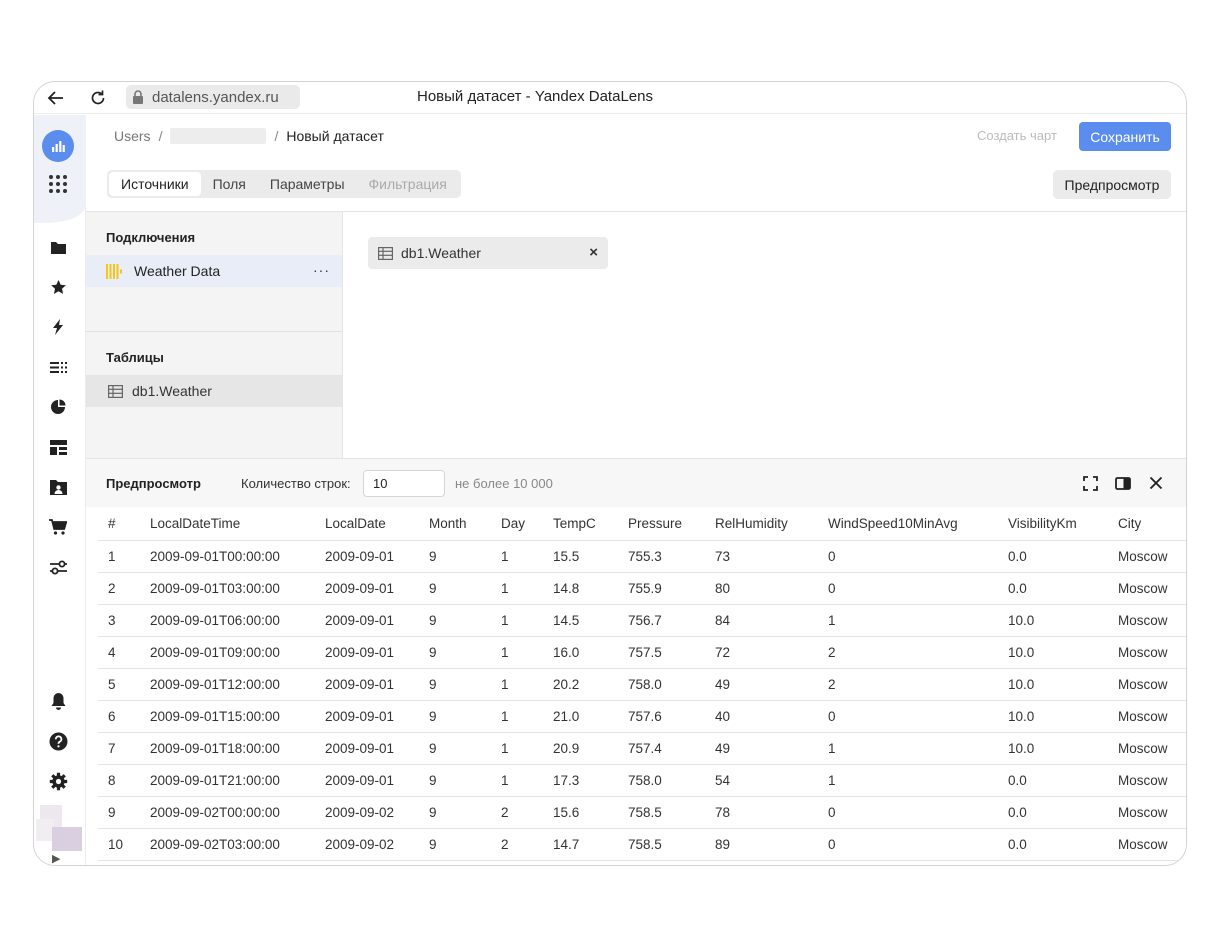  What do you see at coordinates (56, 98) in the screenshot?
I see `back-arrow-icon` at bounding box center [56, 98].